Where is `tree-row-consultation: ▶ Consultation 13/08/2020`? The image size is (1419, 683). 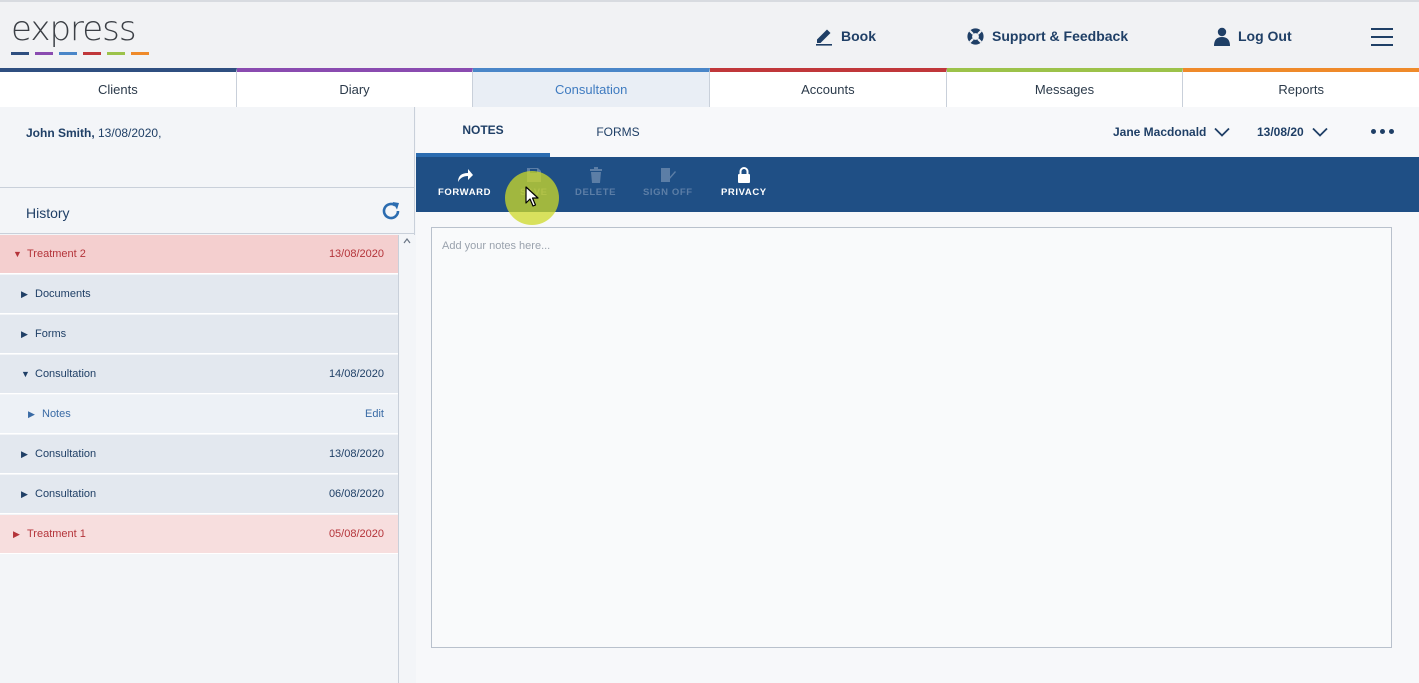
tree-row-consultation: ▶ Consultation 13/08/2020 is located at coordinates (199, 454).